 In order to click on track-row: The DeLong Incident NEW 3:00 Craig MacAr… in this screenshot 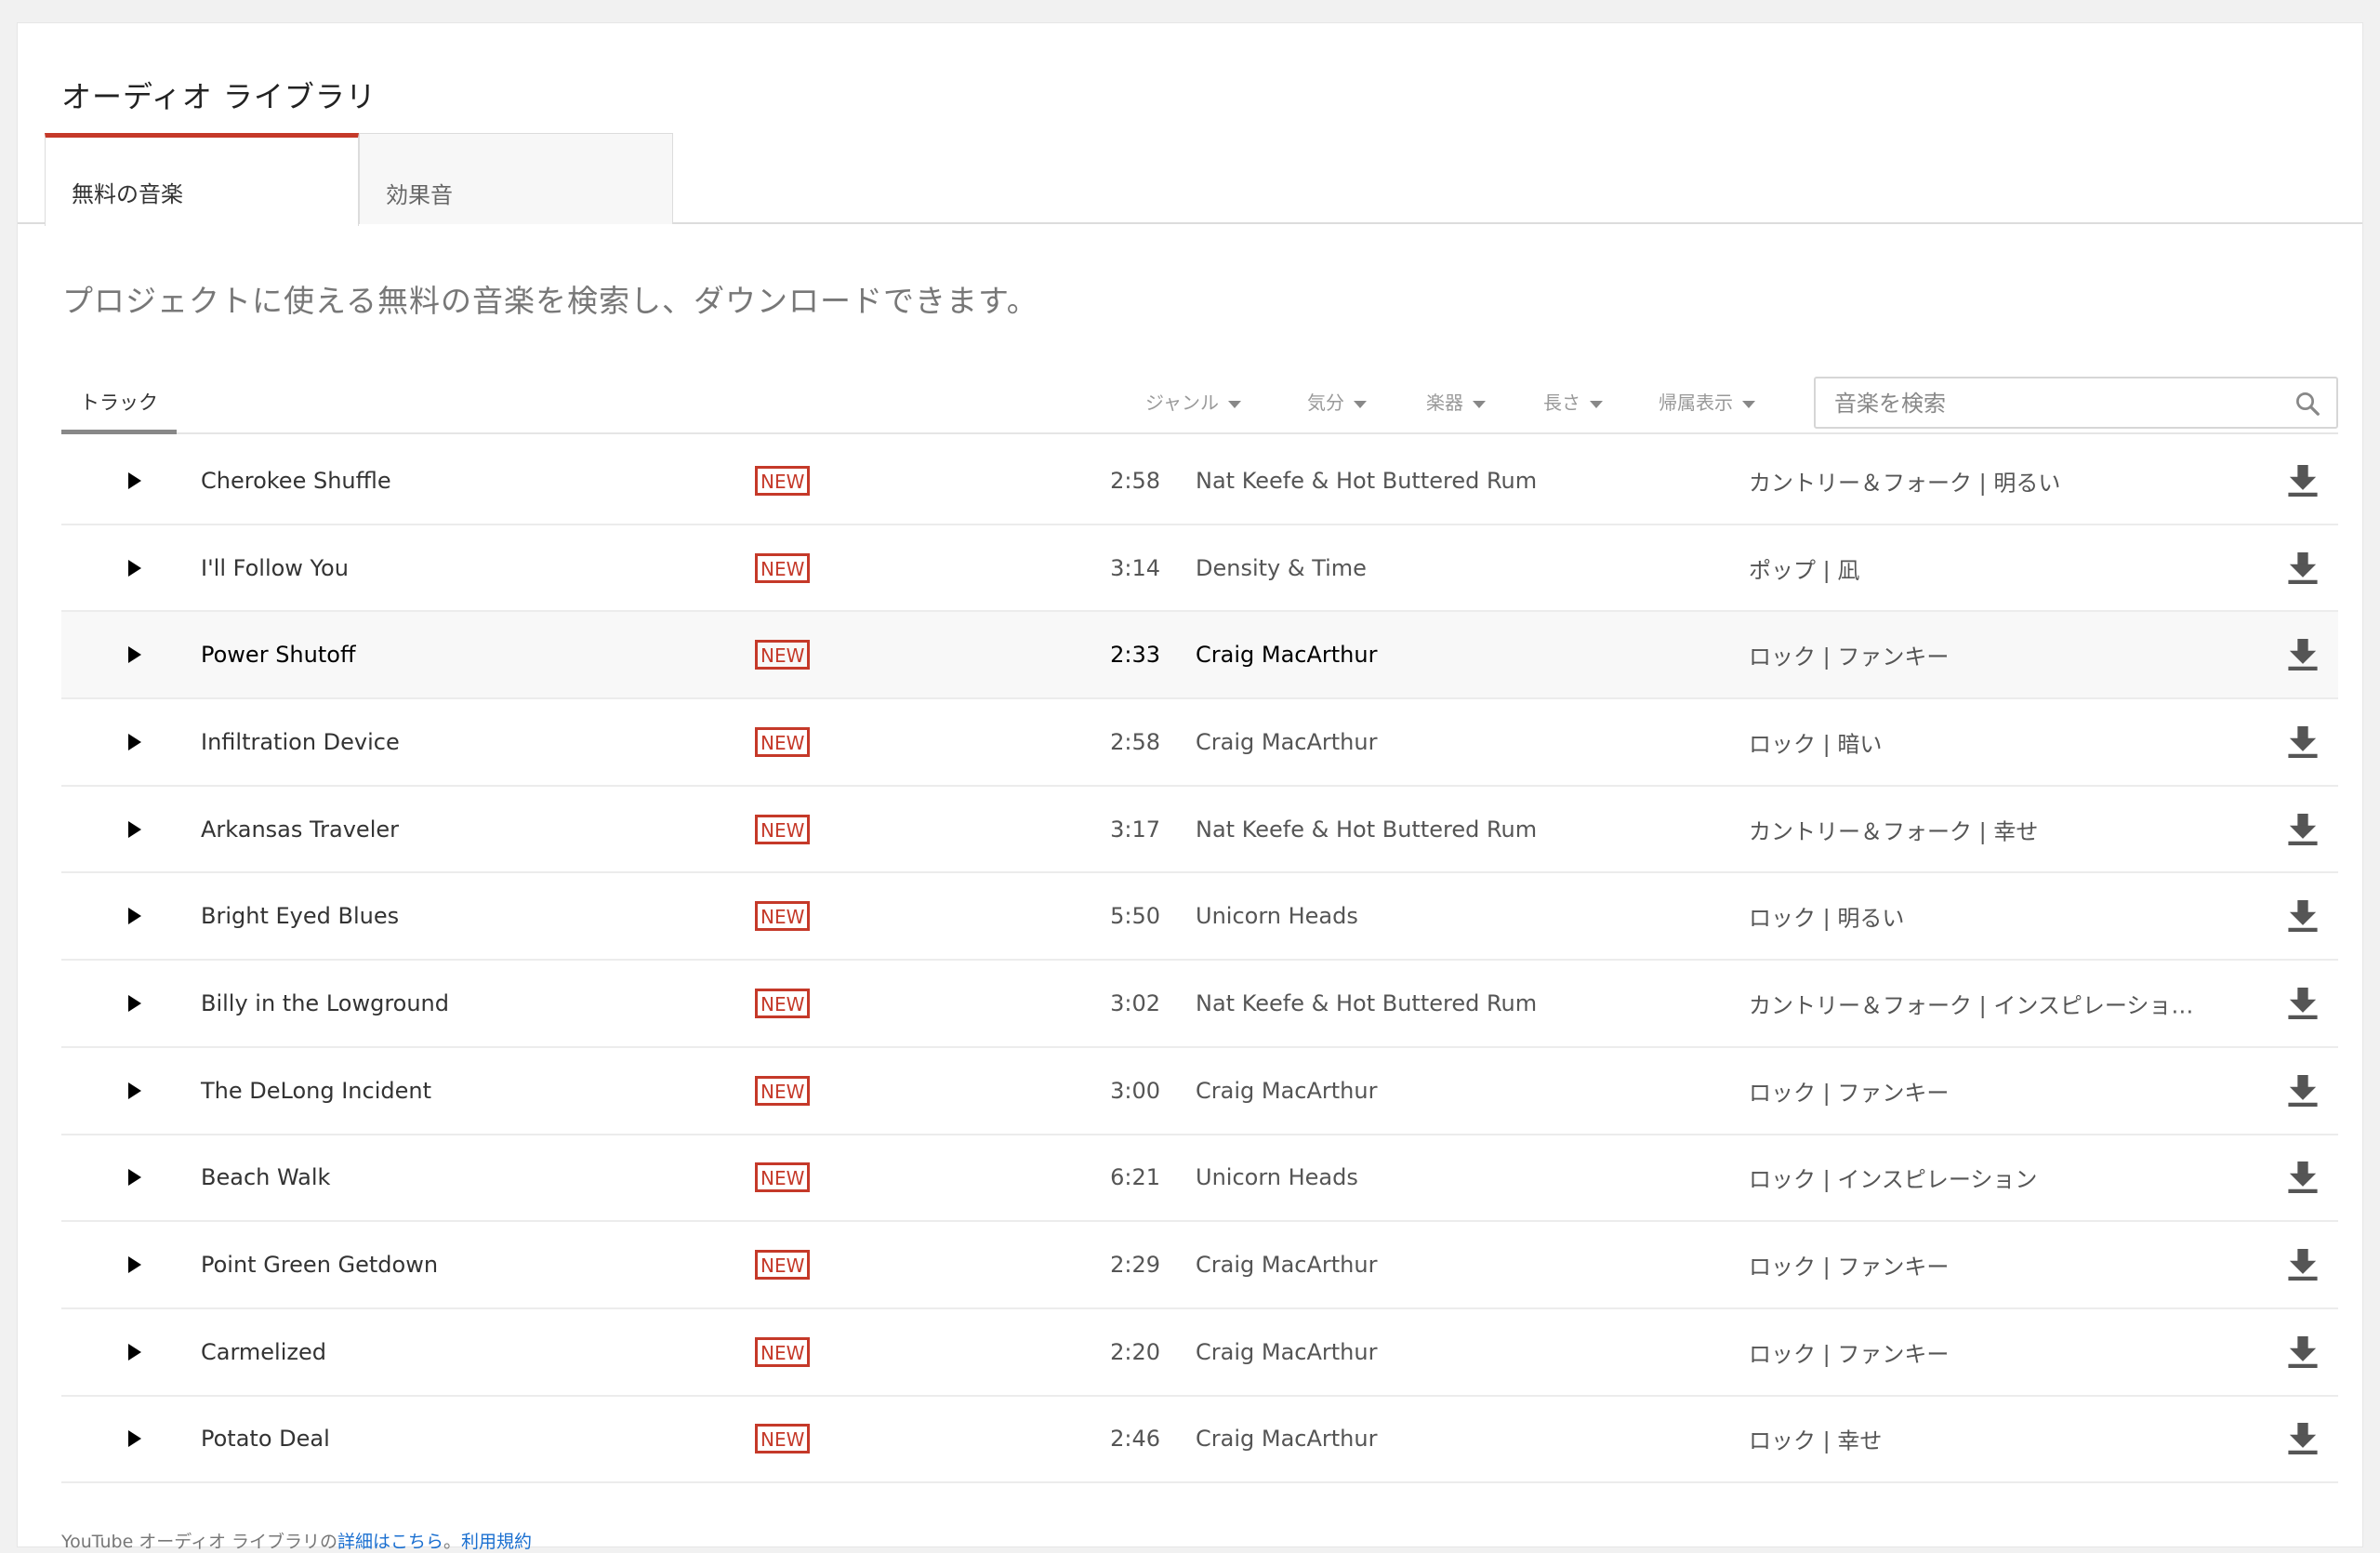, I will do `click(1199, 1091)`.